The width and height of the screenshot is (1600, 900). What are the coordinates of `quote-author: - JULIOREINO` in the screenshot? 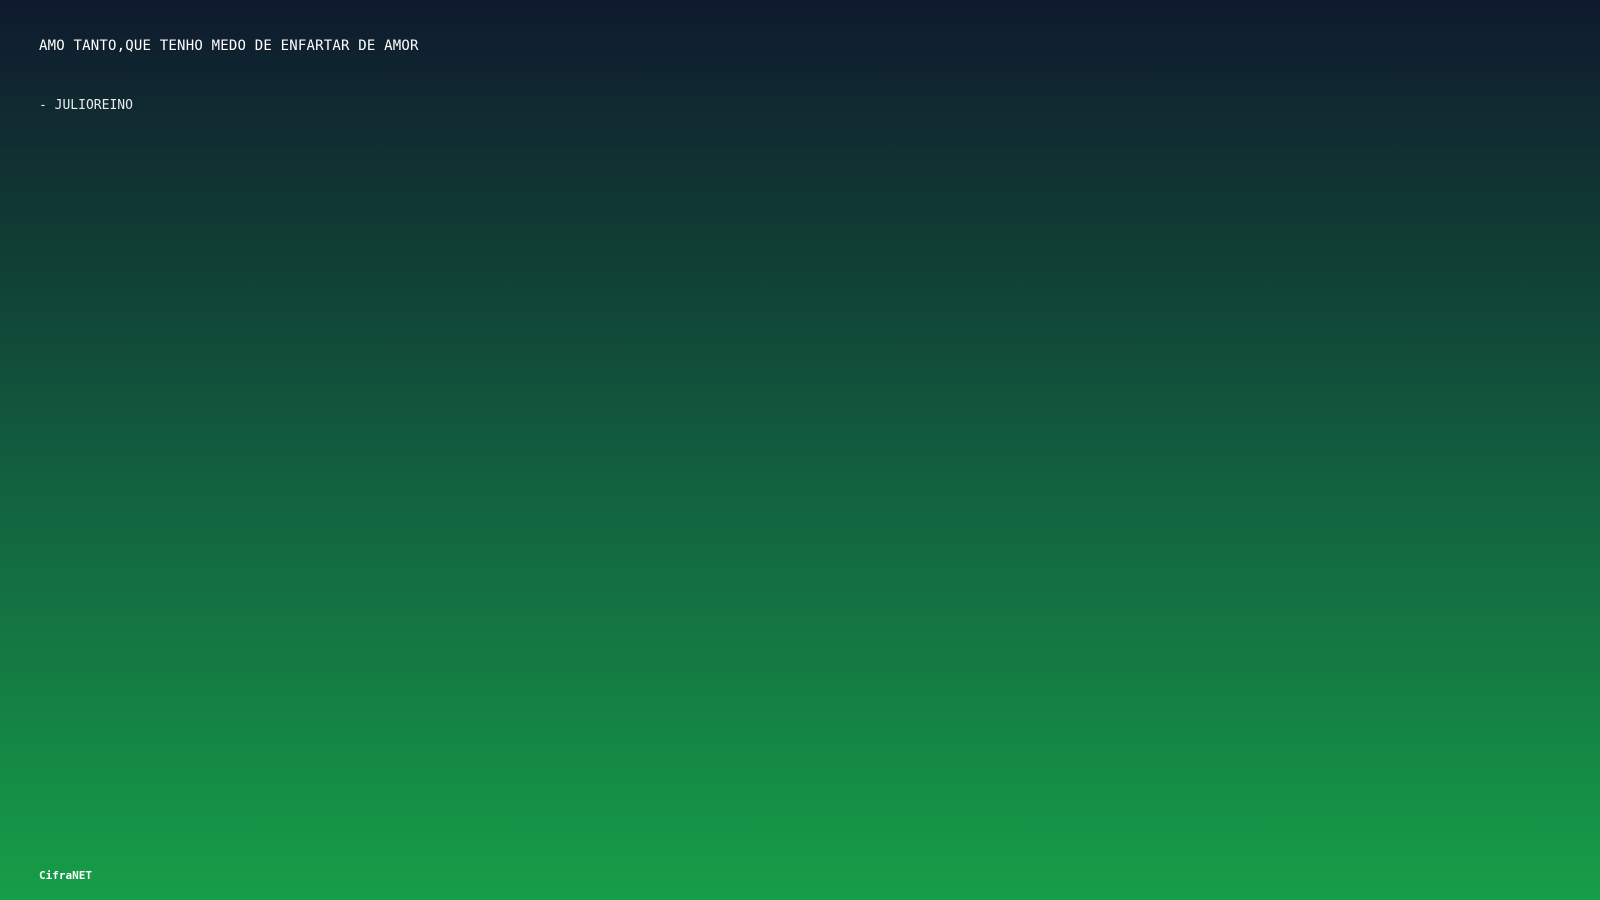 It's located at (86, 105).